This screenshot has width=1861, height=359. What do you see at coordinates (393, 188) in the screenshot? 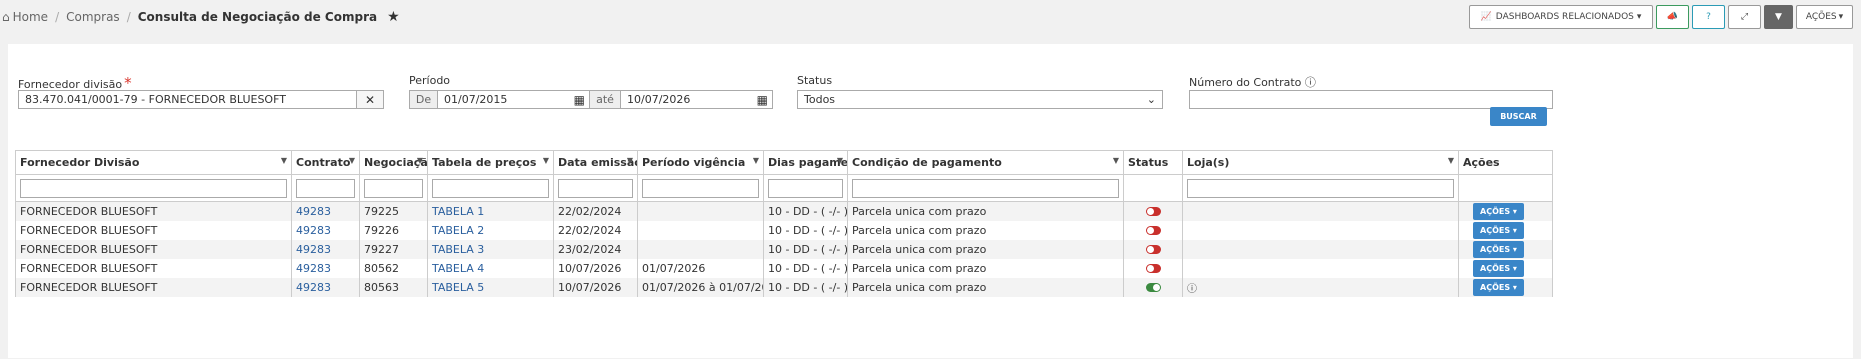
I see `filter-negociacao-input` at bounding box center [393, 188].